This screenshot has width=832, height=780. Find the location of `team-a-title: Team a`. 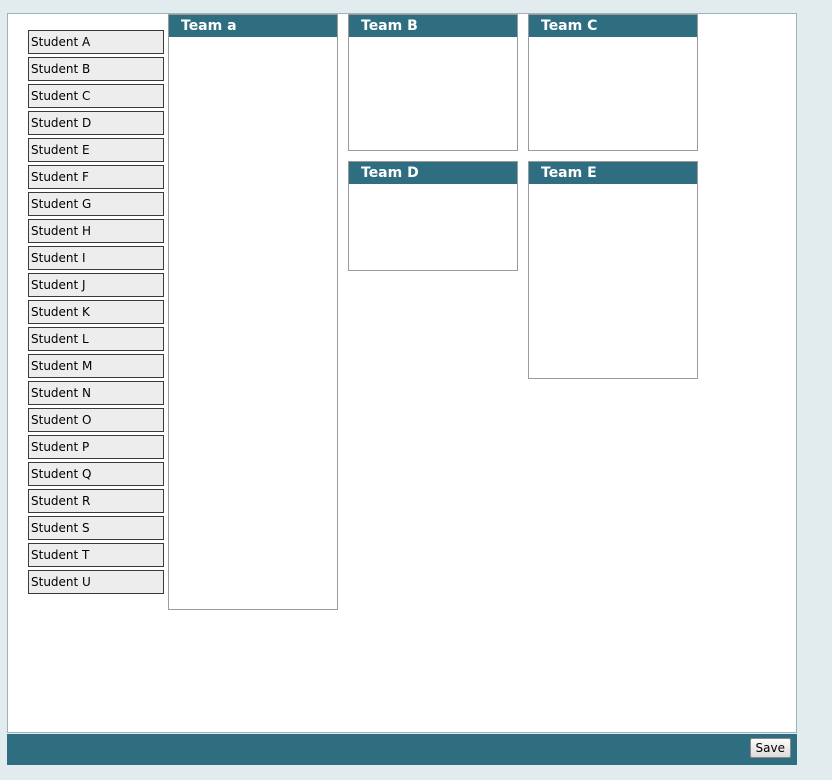

team-a-title: Team a is located at coordinates (253, 26).